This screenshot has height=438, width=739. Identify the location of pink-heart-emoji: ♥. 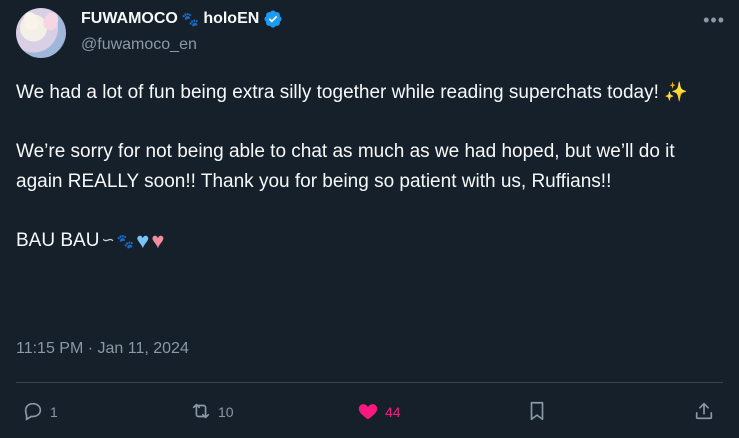
(158, 240).